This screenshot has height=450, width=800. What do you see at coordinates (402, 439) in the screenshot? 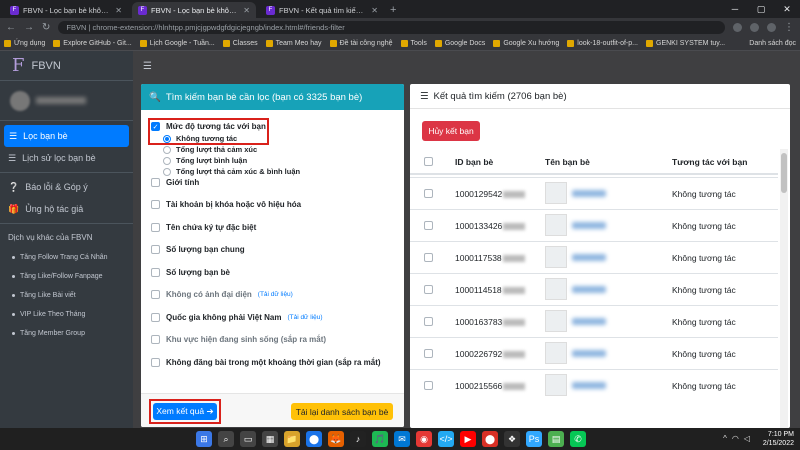
I see `taskbar-app-icon: ✉` at bounding box center [402, 439].